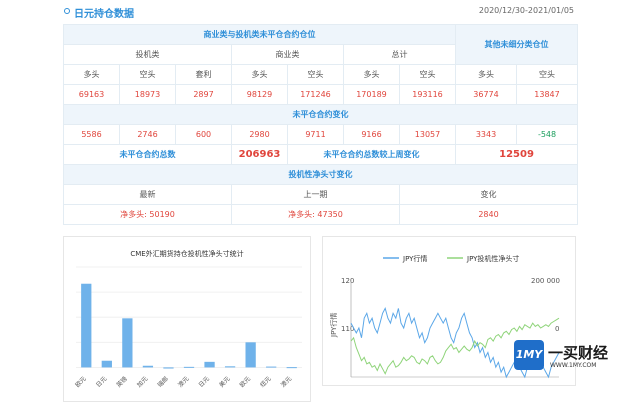  What do you see at coordinates (427, 134) in the screenshot?
I see `change-cell: 13057` at bounding box center [427, 134].